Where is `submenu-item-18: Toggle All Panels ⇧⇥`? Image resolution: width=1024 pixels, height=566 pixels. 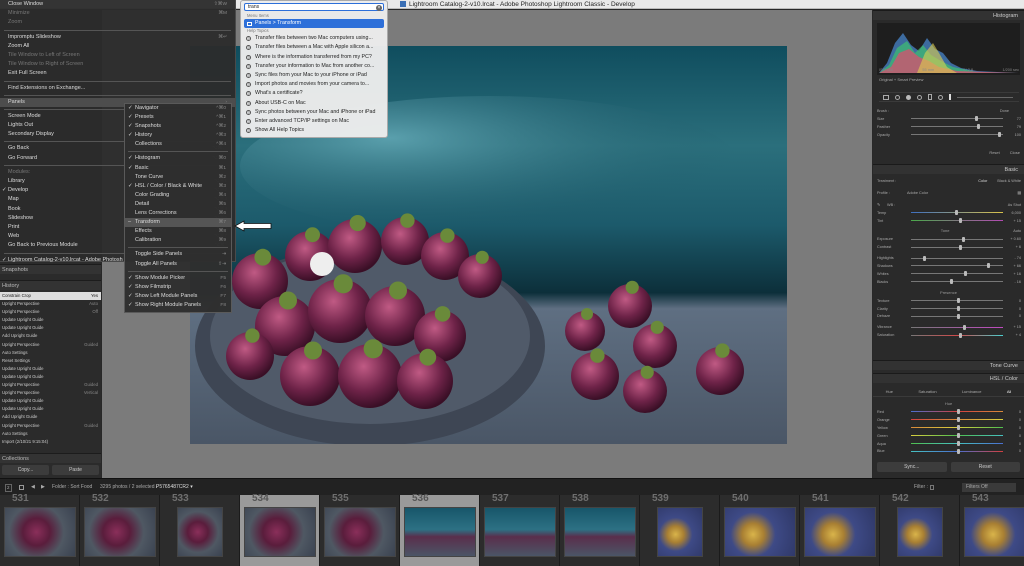 submenu-item-18: Toggle All Panels ⇧⇥ is located at coordinates (178, 264).